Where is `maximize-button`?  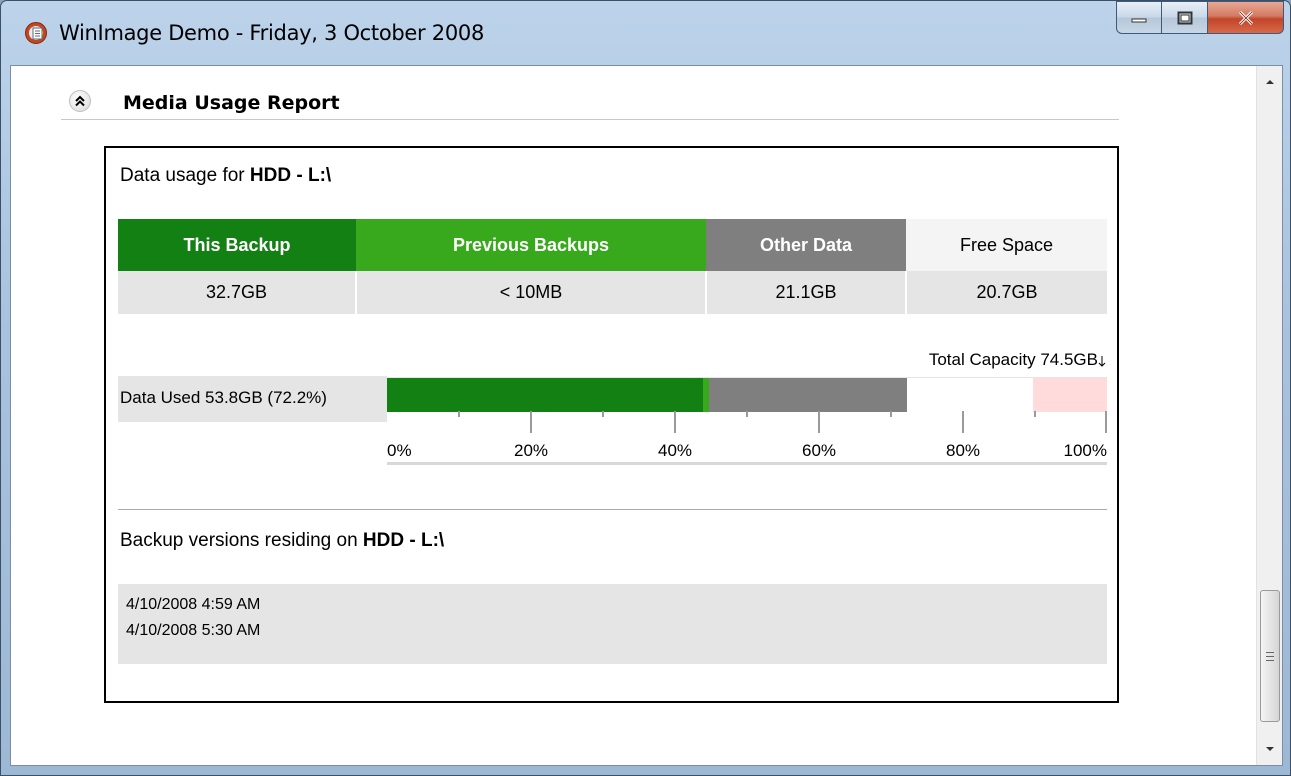 maximize-button is located at coordinates (1185, 17).